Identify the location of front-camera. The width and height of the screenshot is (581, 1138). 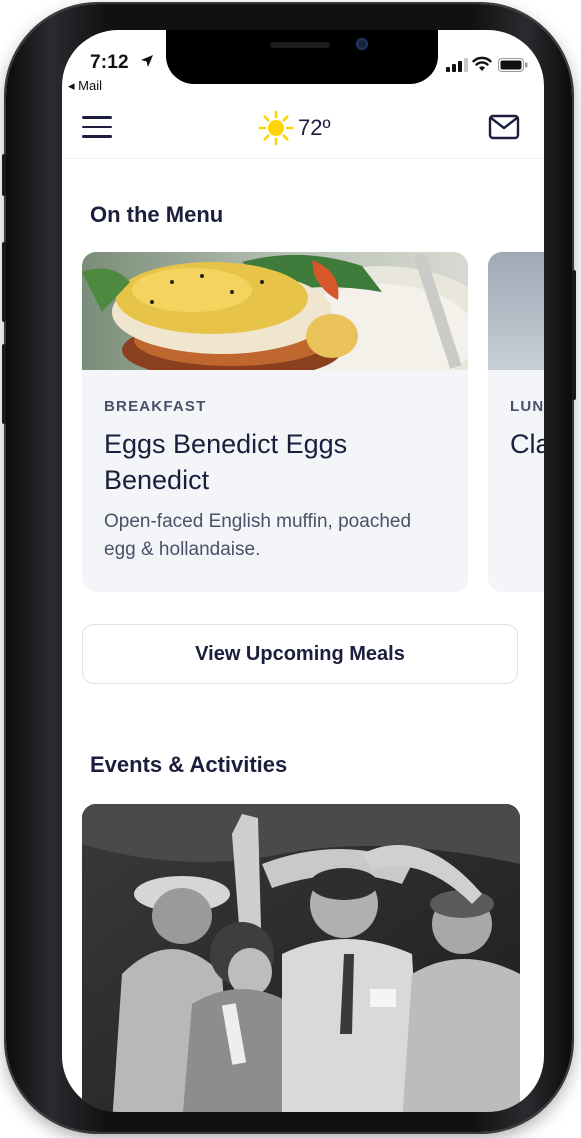
(362, 44).